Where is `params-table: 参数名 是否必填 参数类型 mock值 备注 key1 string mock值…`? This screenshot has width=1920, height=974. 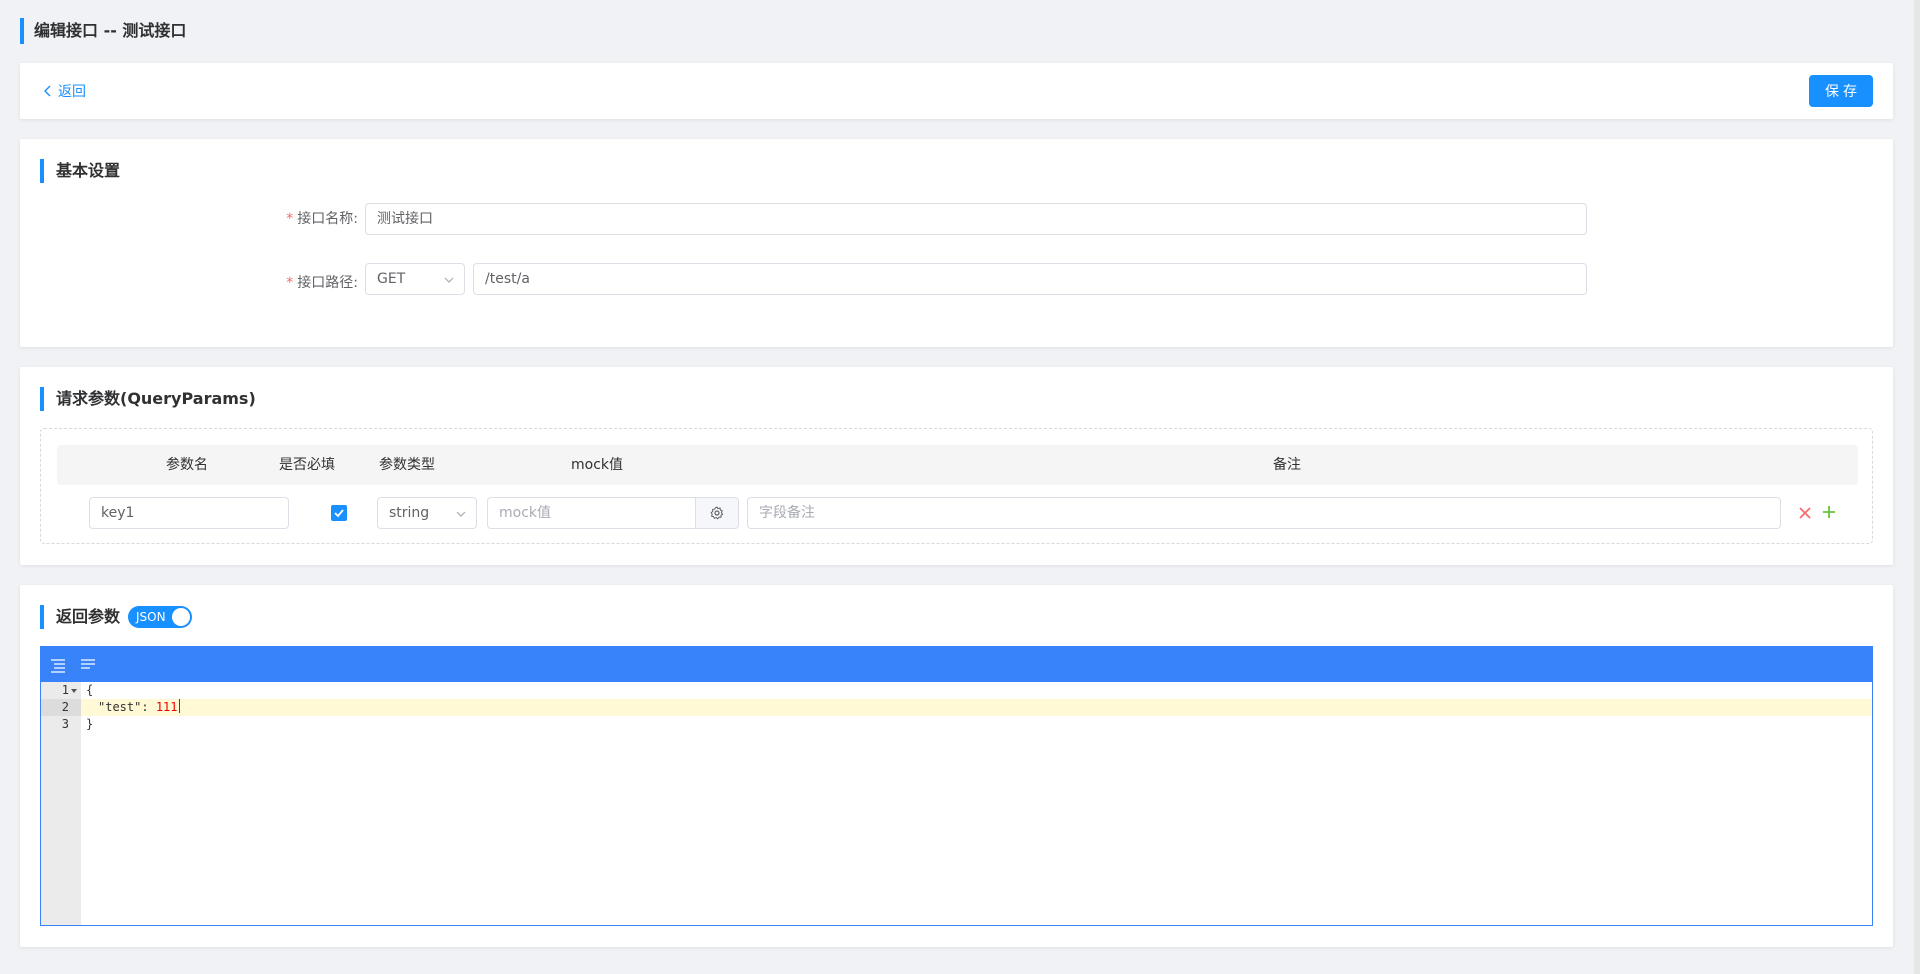 params-table: 参数名 是否必填 参数类型 mock值 备注 key1 string mock值… is located at coordinates (956, 486).